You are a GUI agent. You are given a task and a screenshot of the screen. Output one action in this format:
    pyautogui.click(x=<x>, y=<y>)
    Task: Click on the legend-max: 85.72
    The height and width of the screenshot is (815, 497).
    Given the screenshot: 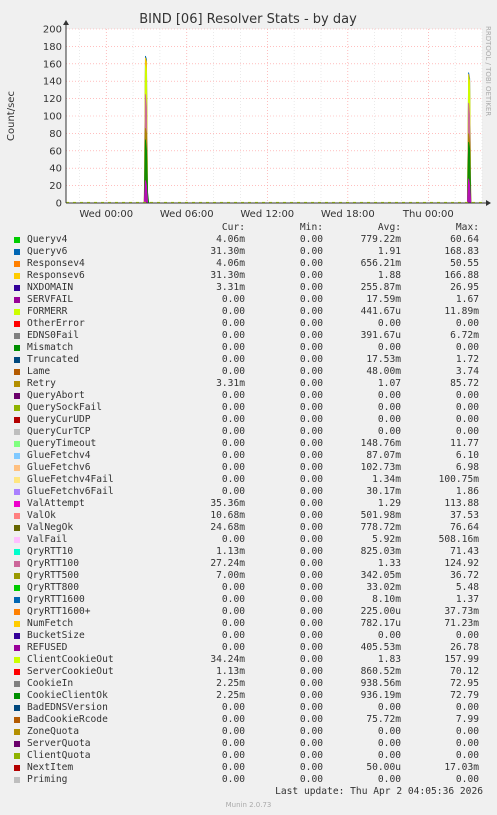 What is the action you would take?
    pyautogui.click(x=464, y=383)
    